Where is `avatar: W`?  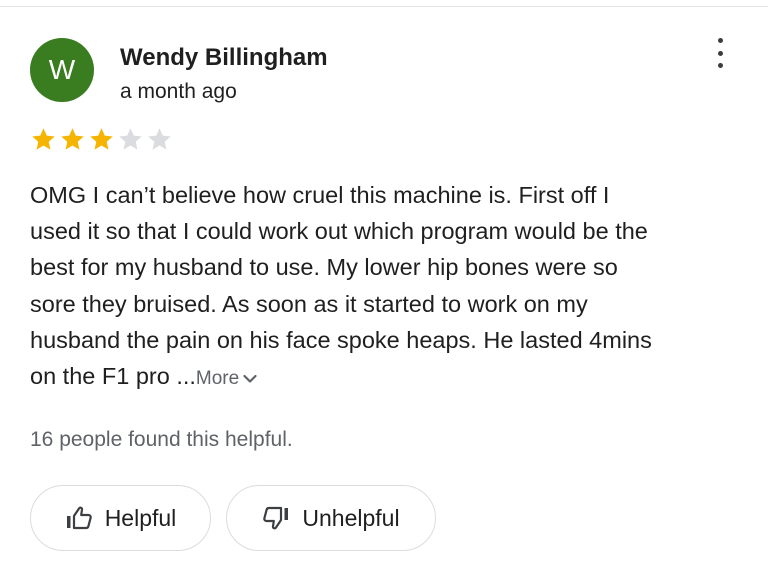
avatar: W is located at coordinates (62, 70).